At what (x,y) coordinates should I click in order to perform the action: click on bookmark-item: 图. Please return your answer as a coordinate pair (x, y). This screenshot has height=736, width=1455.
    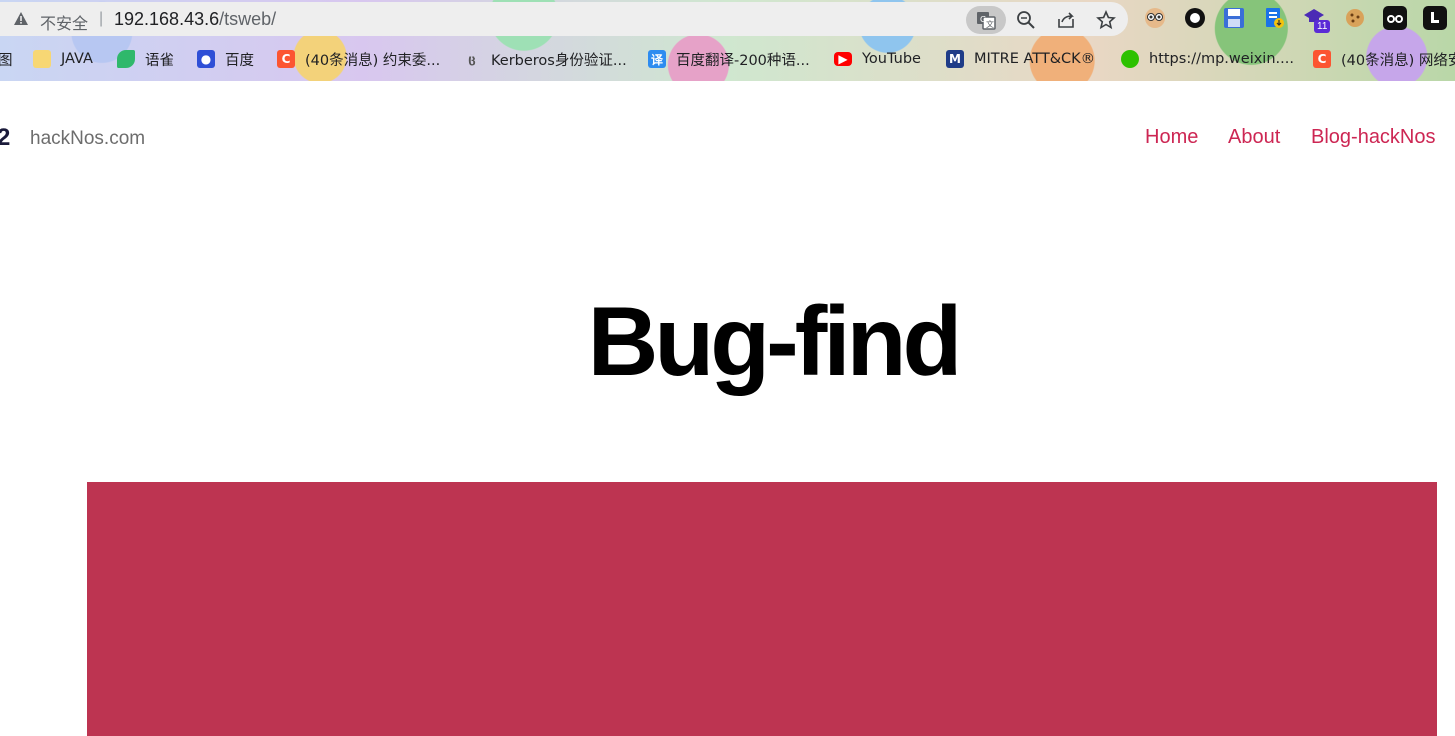
    Looking at the image, I should click on (6, 59).